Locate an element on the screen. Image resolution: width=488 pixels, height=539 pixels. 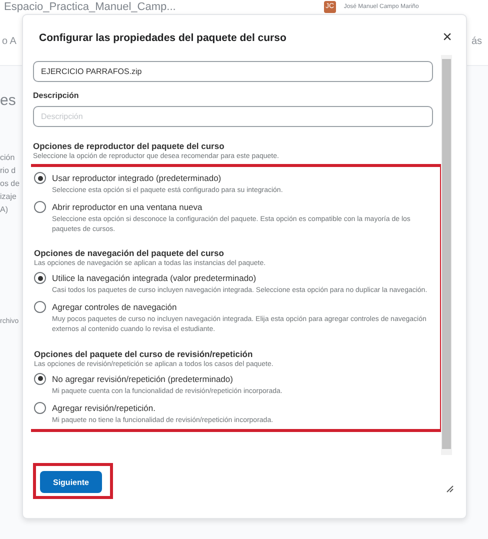
page-text: os de is located at coordinates (10, 183).